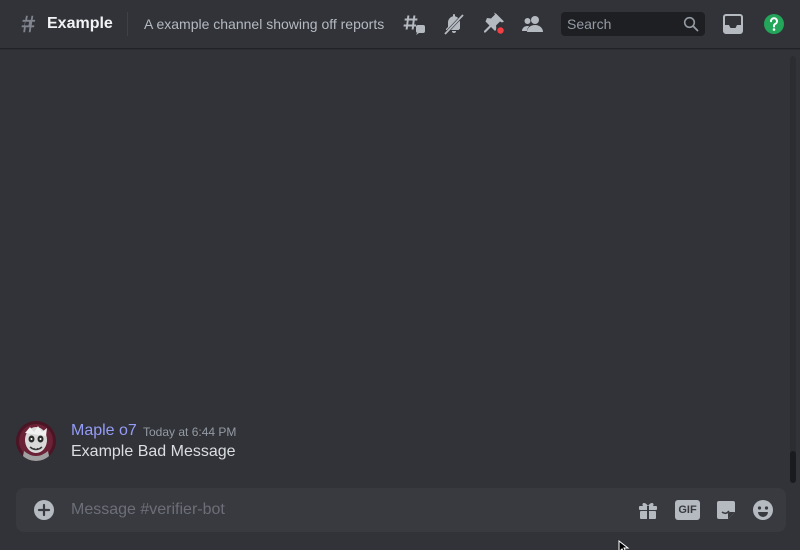  I want to click on gif-button: GIF, so click(687, 510).